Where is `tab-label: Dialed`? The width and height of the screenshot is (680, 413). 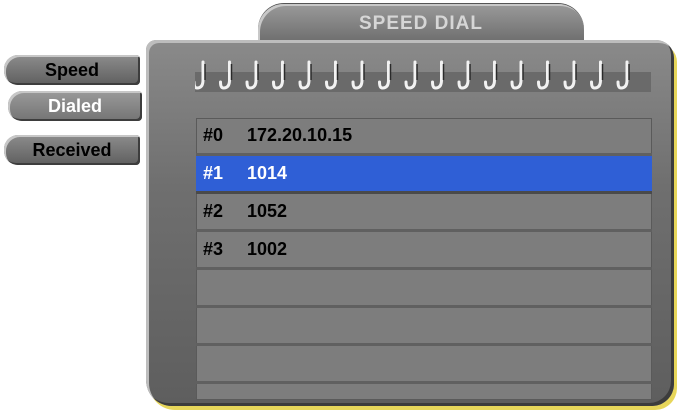 tab-label: Dialed is located at coordinates (75, 105).